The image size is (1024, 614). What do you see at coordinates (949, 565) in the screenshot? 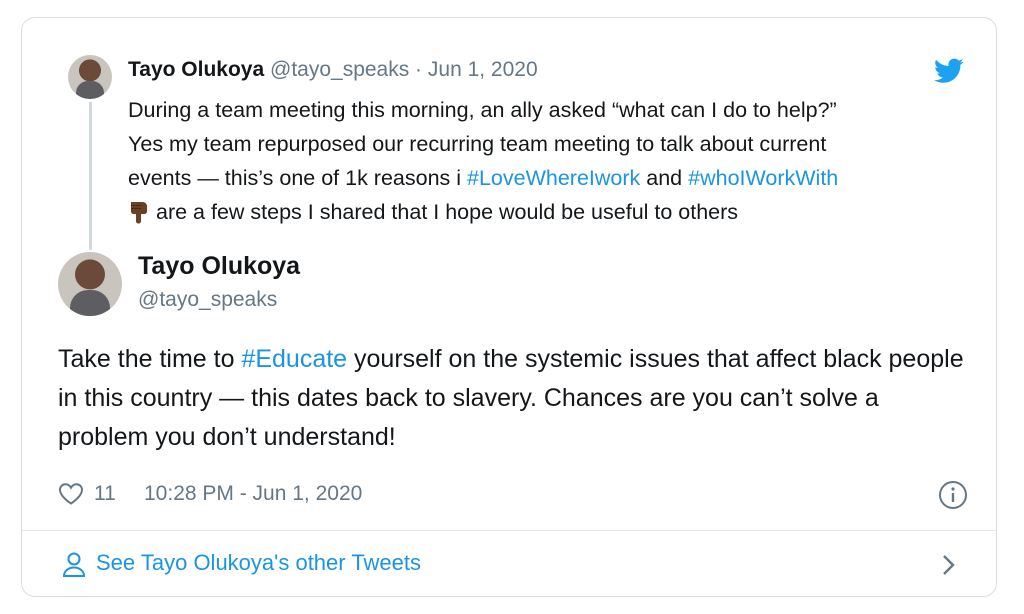
I see `chevron-right-icon` at bounding box center [949, 565].